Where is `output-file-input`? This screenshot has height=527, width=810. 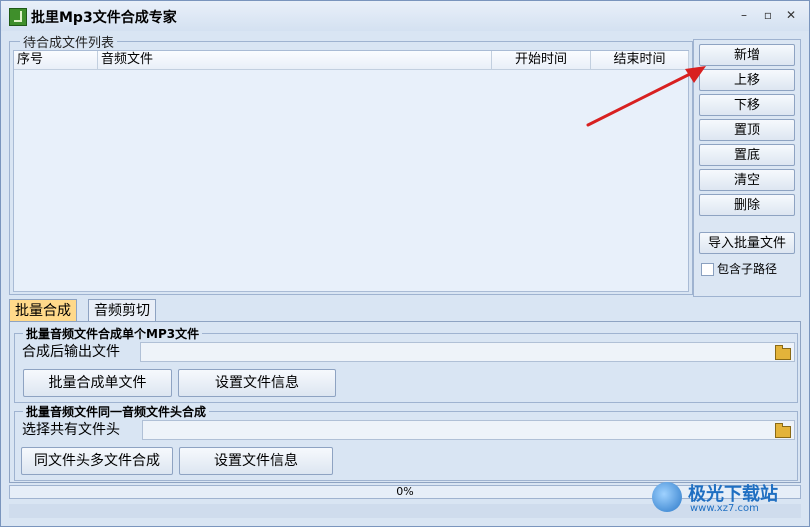 output-file-input is located at coordinates (467, 352).